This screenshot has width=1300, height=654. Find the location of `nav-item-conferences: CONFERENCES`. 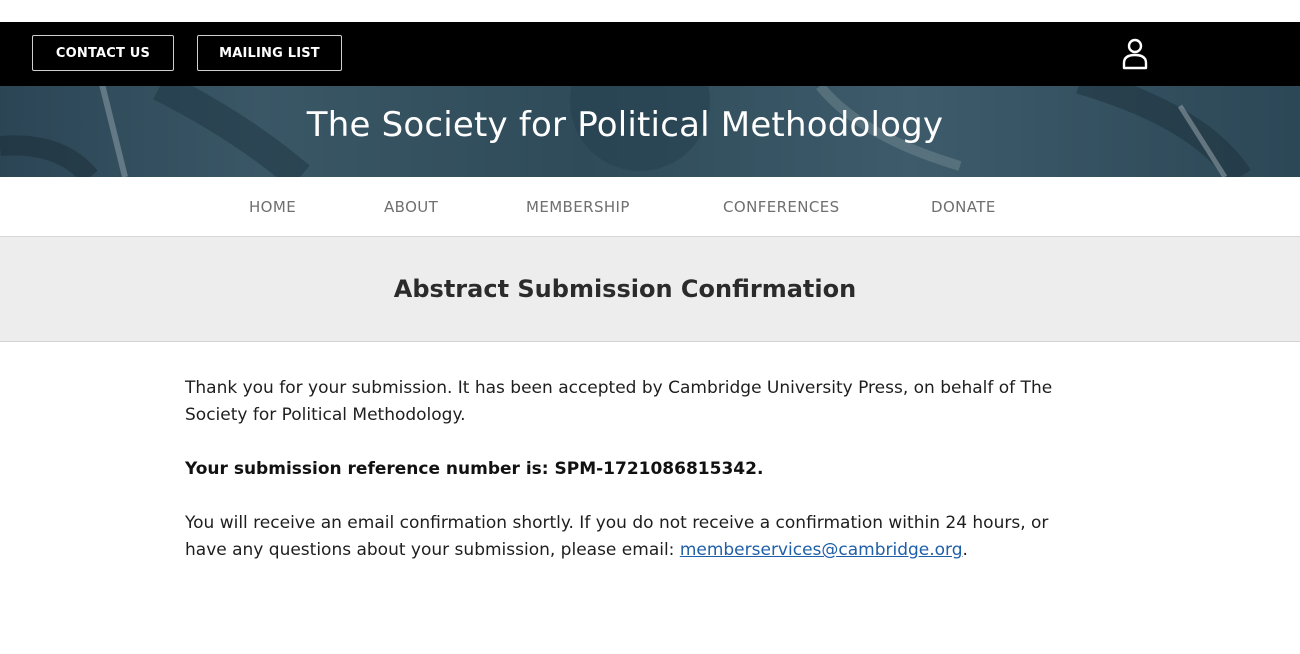

nav-item-conferences: CONFERENCES is located at coordinates (781, 207).